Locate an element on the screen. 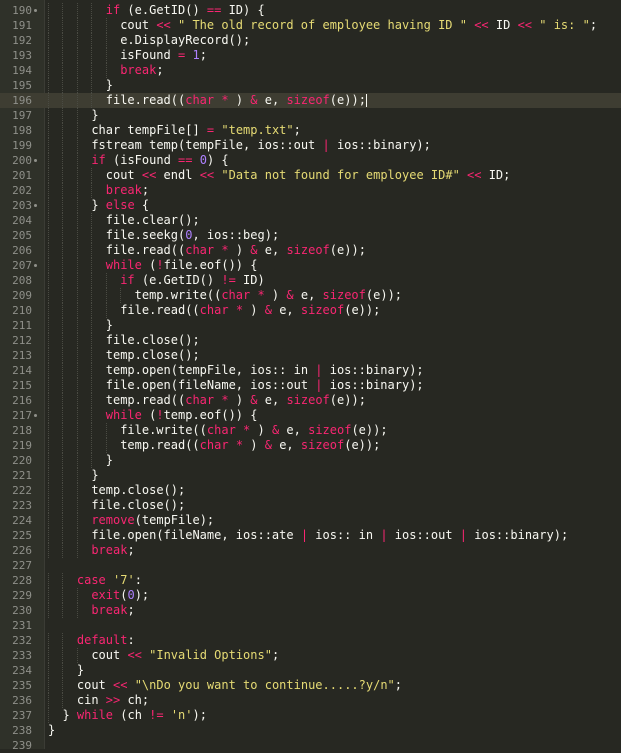 This screenshot has height=753, width=621. code-token: | is located at coordinates (319, 370).